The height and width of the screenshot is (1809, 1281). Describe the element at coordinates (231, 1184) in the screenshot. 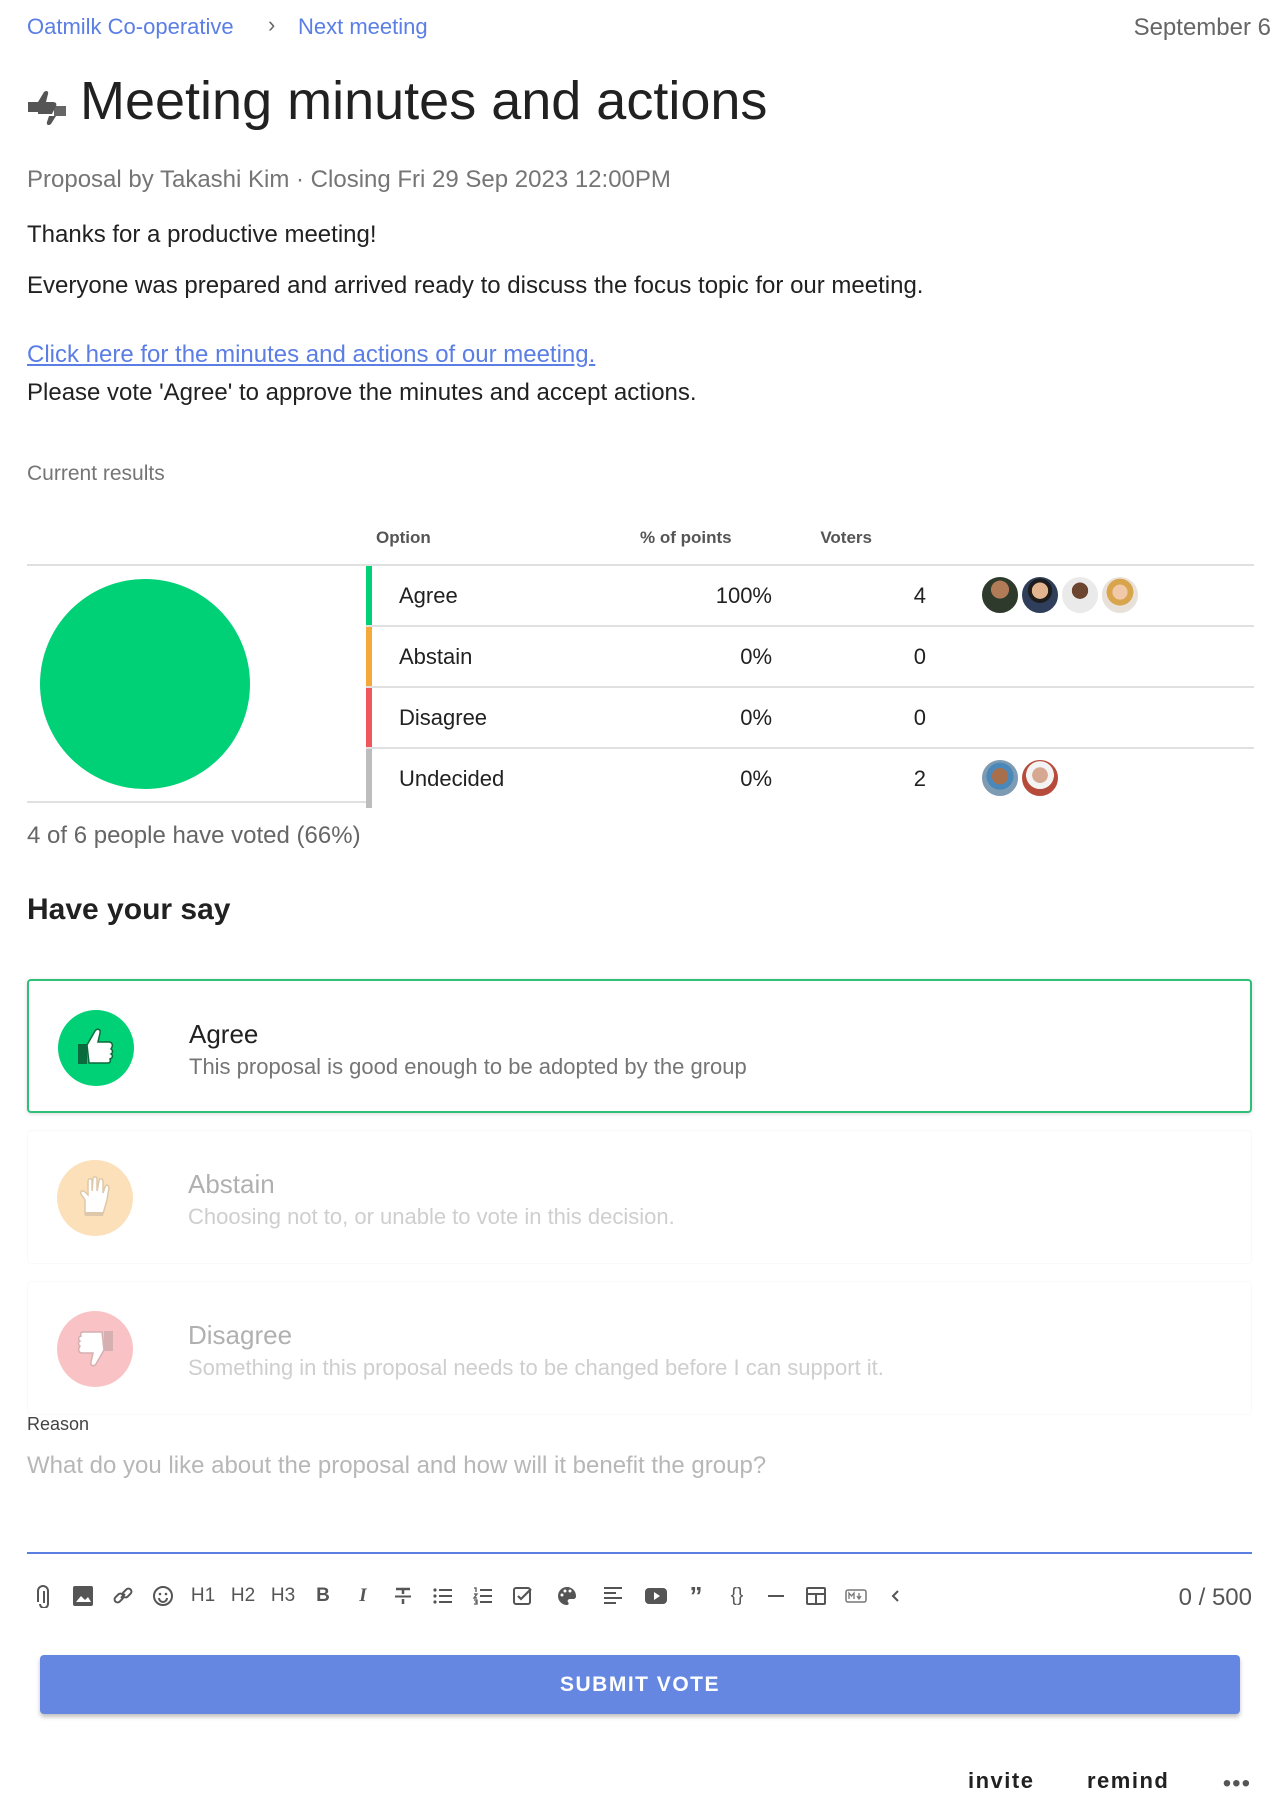

I see `vote-option-name: Abstain` at that location.